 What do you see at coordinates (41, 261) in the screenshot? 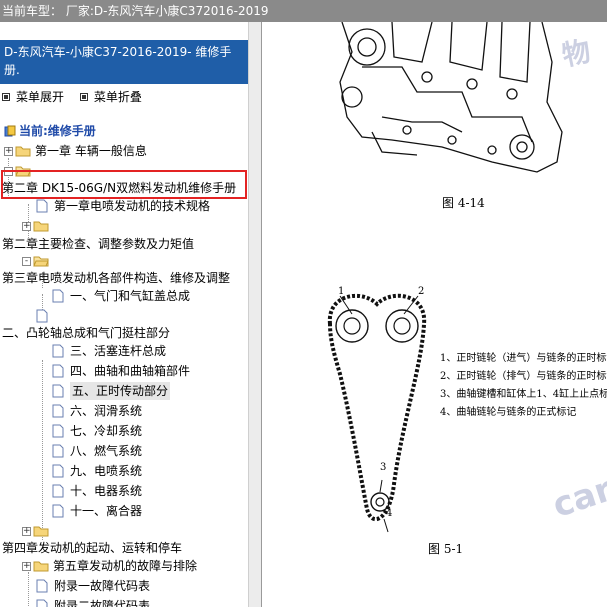
I see `open-folder-icon` at bounding box center [41, 261].